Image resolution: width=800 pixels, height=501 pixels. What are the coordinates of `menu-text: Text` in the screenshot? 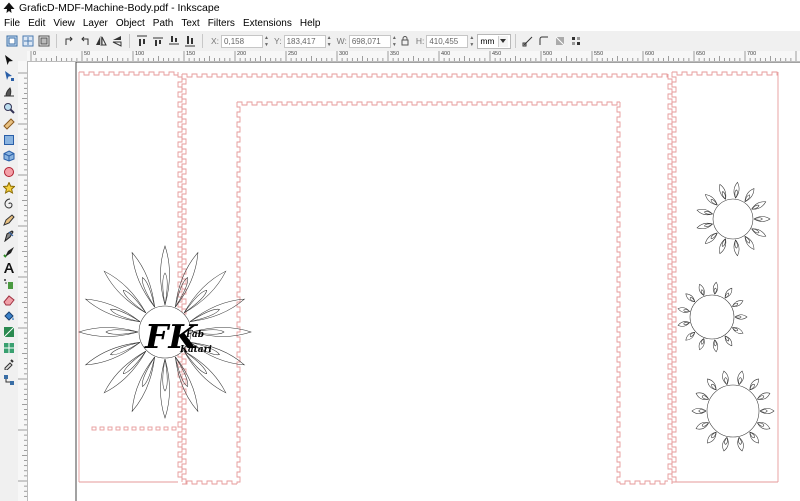 It's located at (190, 23).